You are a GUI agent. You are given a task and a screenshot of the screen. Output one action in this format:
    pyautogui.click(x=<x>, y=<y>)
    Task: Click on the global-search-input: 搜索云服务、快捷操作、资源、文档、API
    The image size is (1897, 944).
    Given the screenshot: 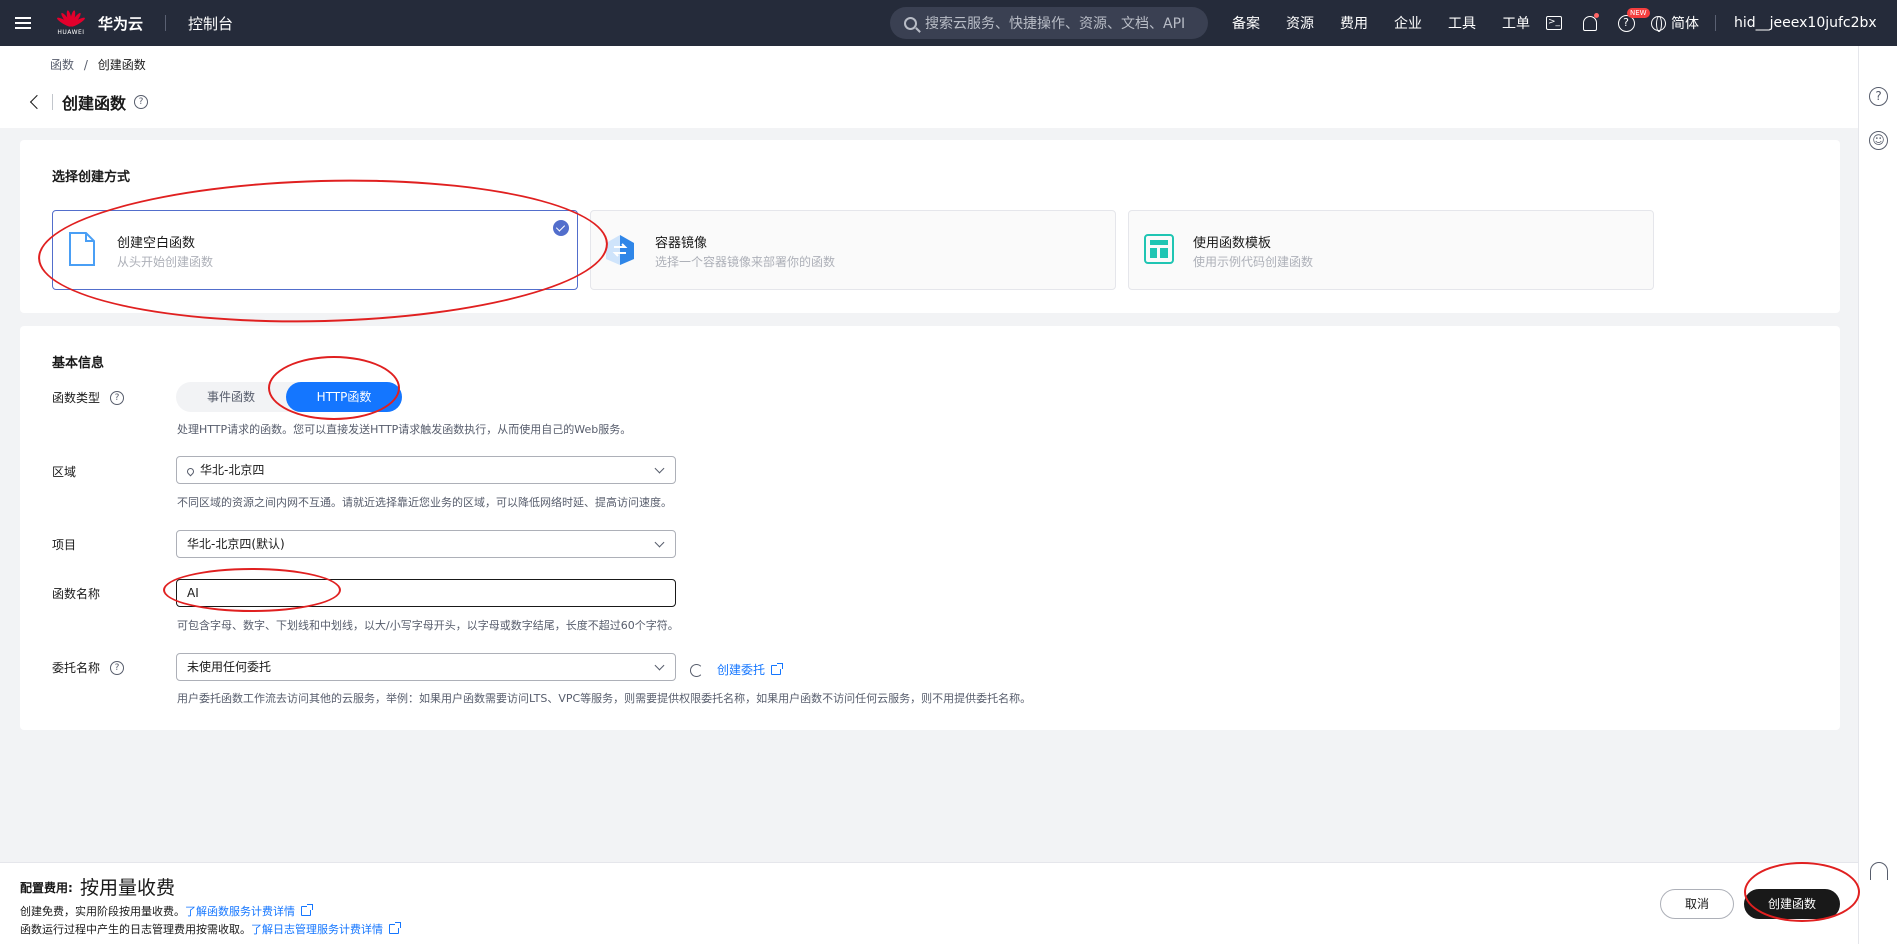 What is the action you would take?
    pyautogui.click(x=1049, y=23)
    